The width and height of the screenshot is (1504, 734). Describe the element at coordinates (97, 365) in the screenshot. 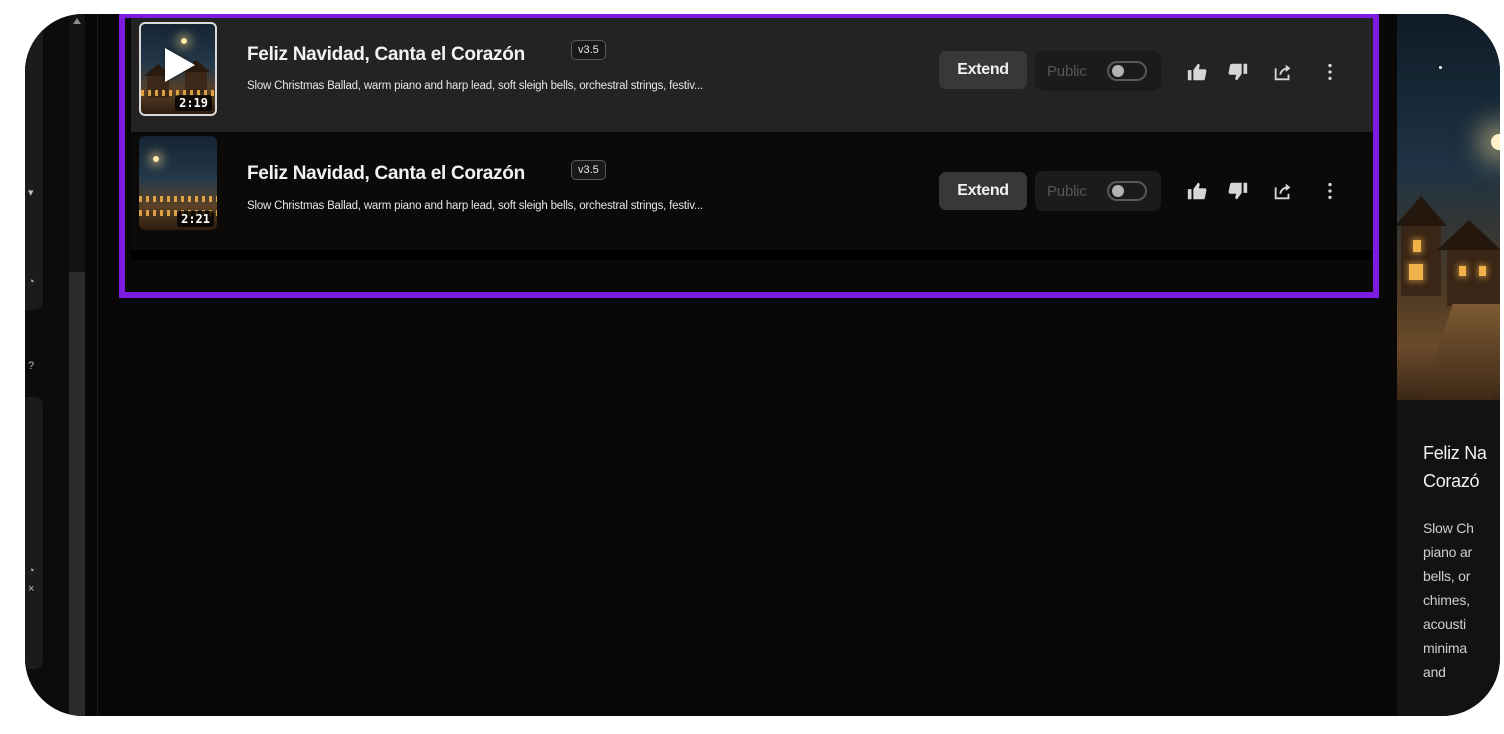

I see `divider` at that location.